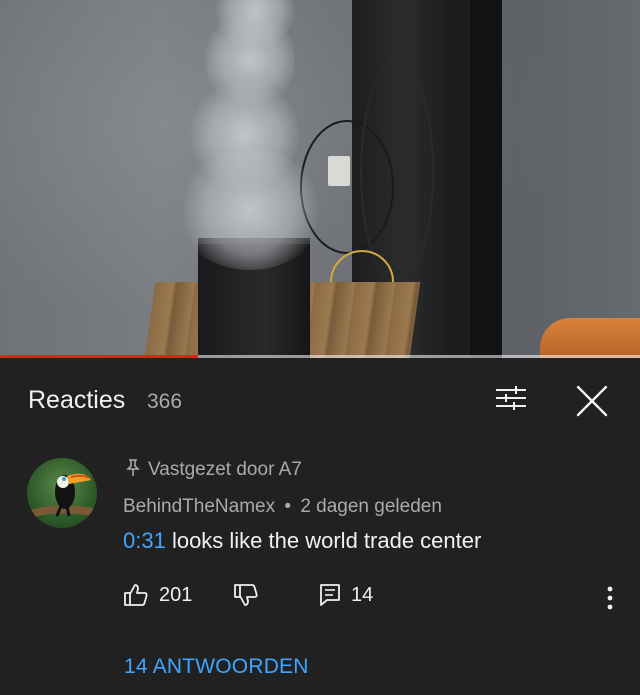  I want to click on dislike-button, so click(246, 595).